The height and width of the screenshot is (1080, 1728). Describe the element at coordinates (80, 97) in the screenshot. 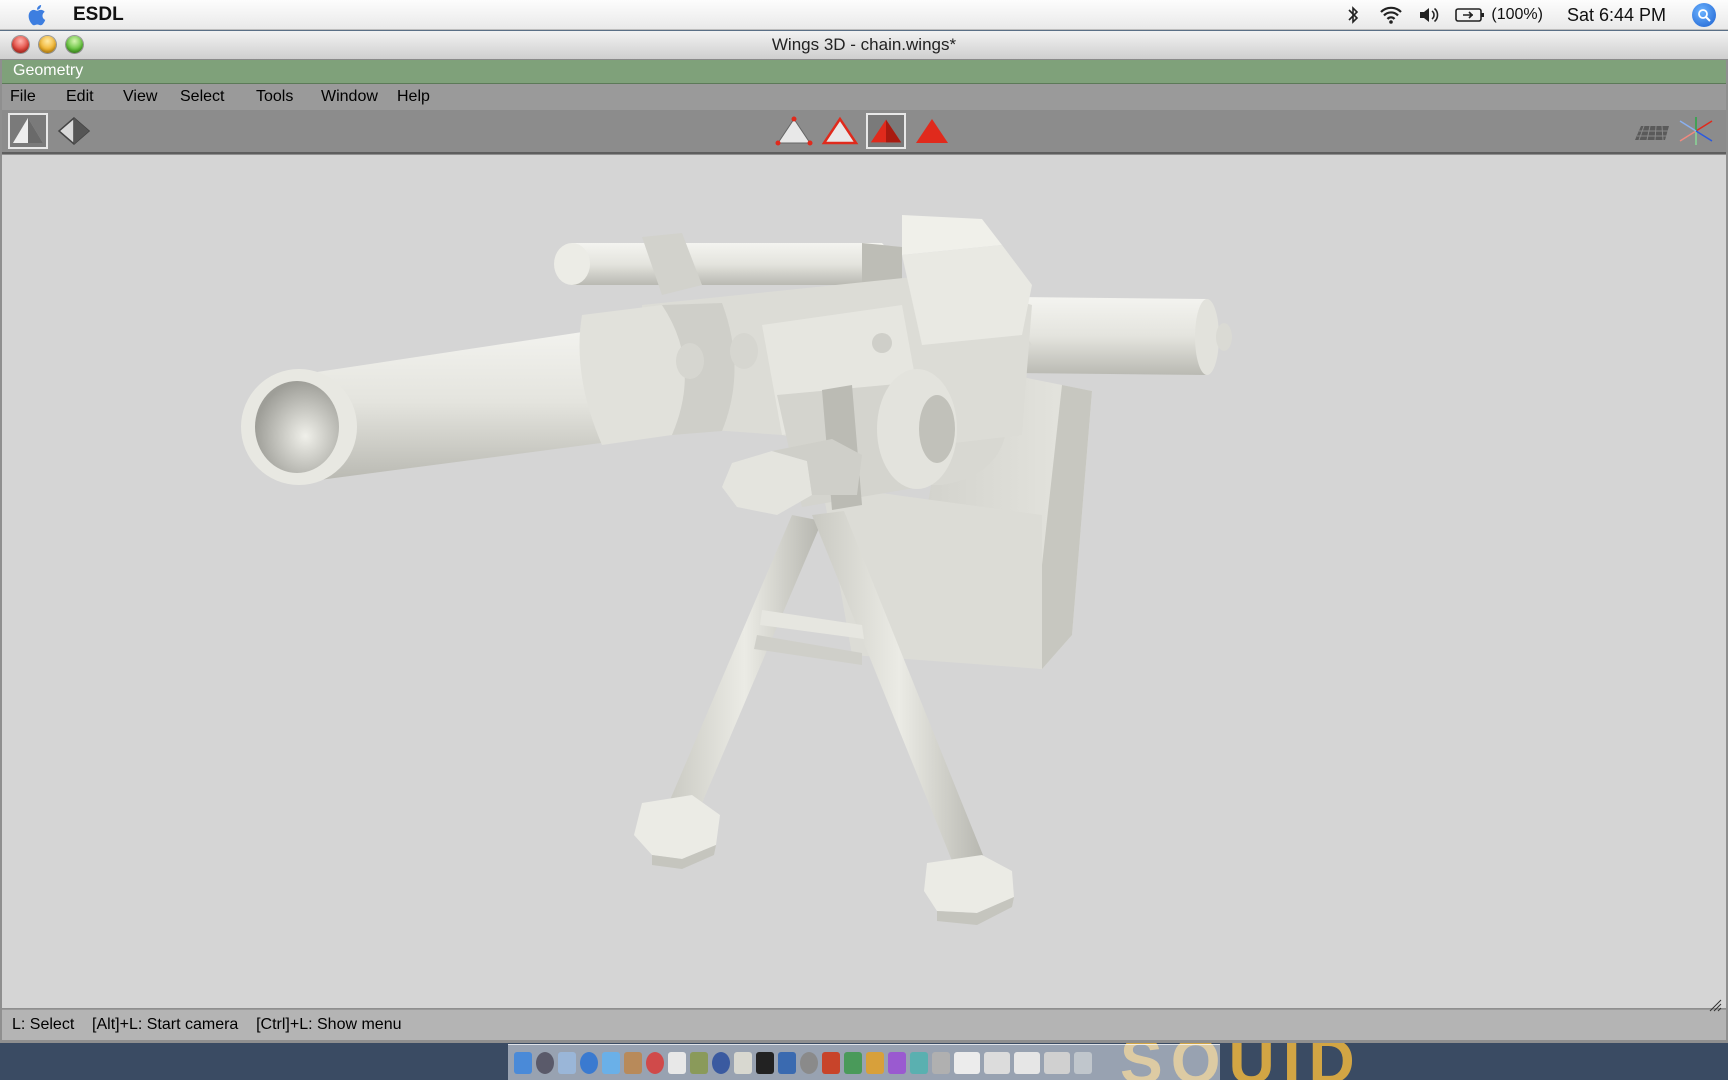

I see `menu-edit: Edit` at that location.